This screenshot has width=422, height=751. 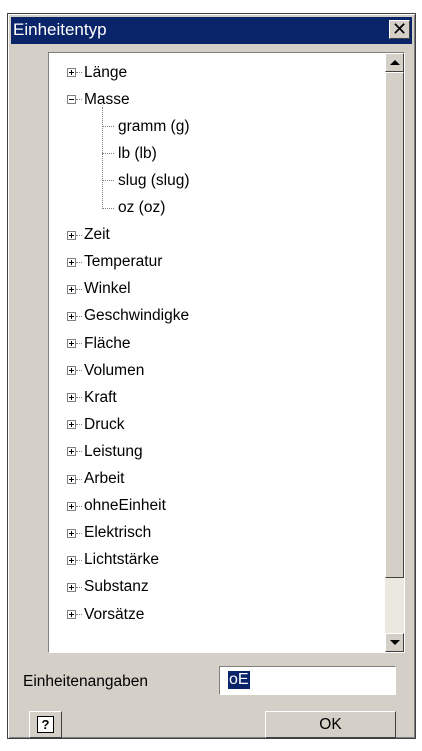 What do you see at coordinates (107, 289) in the screenshot?
I see `tree-item-label: Winkel` at bounding box center [107, 289].